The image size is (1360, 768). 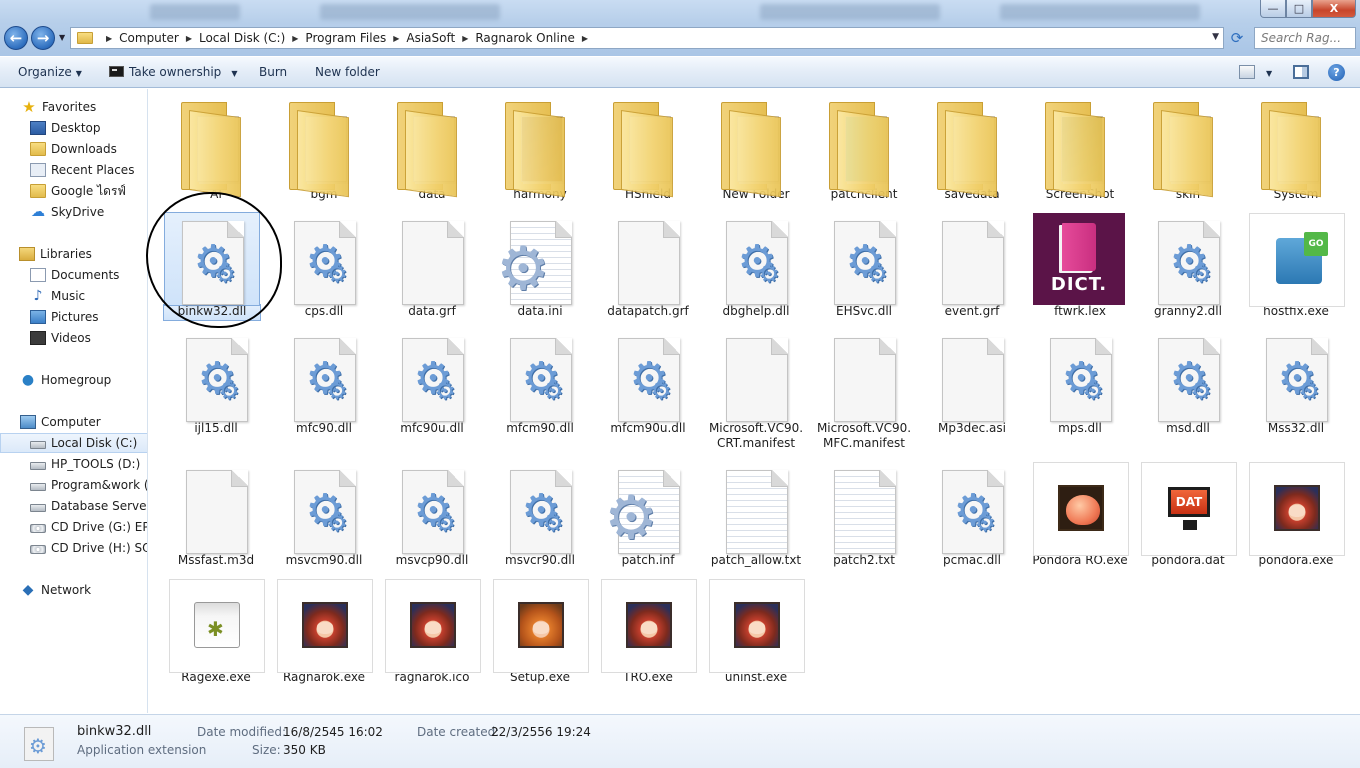 What do you see at coordinates (1301, 72) in the screenshot?
I see `preview-pane-icon` at bounding box center [1301, 72].